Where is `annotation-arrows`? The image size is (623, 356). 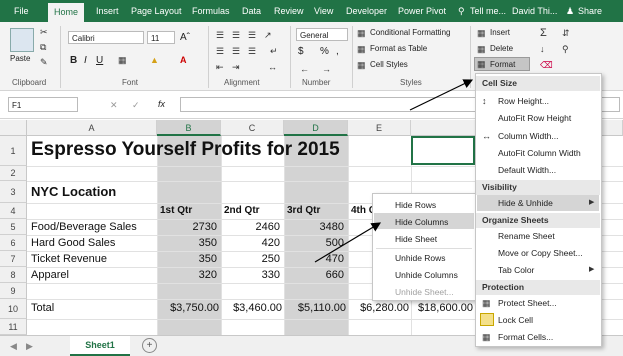
annotation-arrows is located at coordinates (394, 171).